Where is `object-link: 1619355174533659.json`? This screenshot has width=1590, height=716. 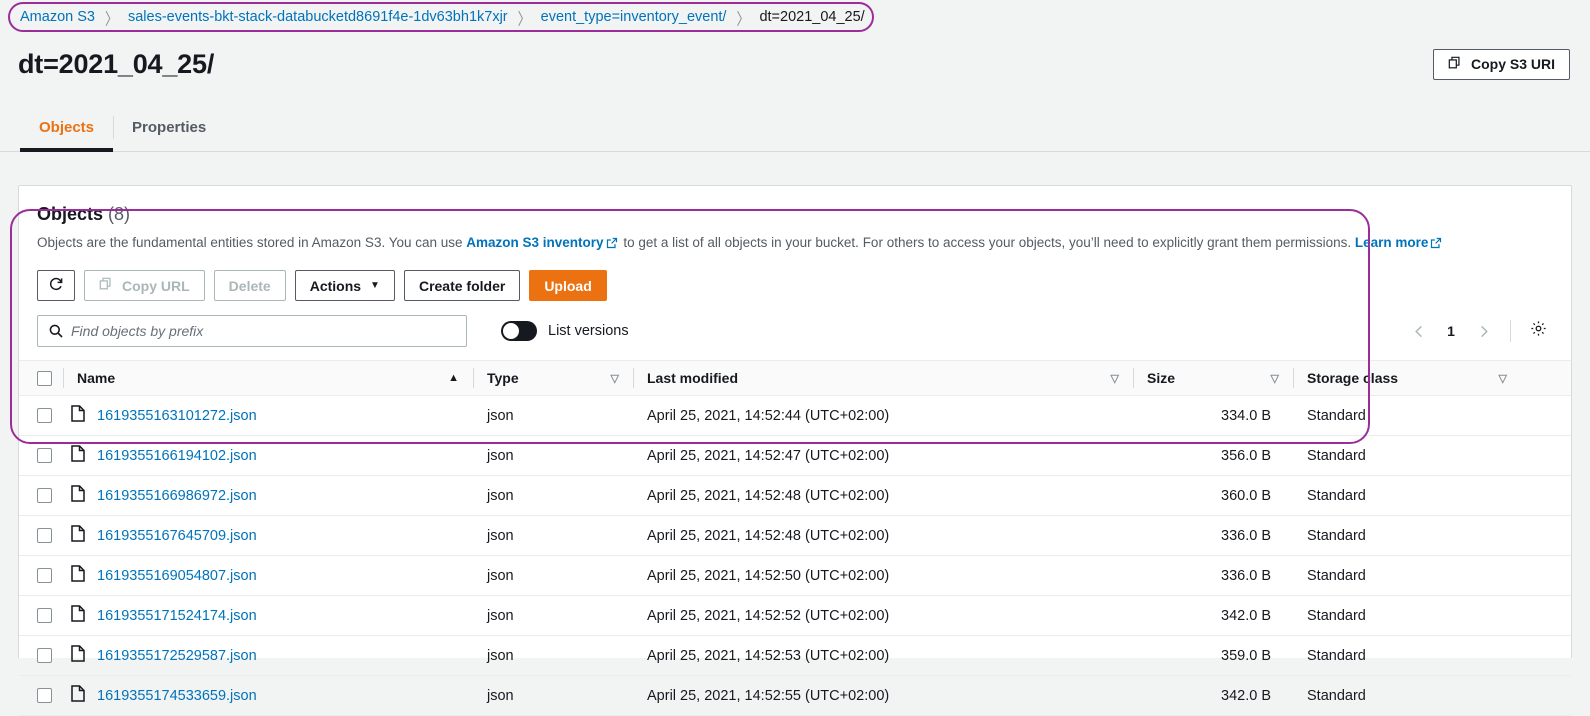 object-link: 1619355174533659.json is located at coordinates (177, 696).